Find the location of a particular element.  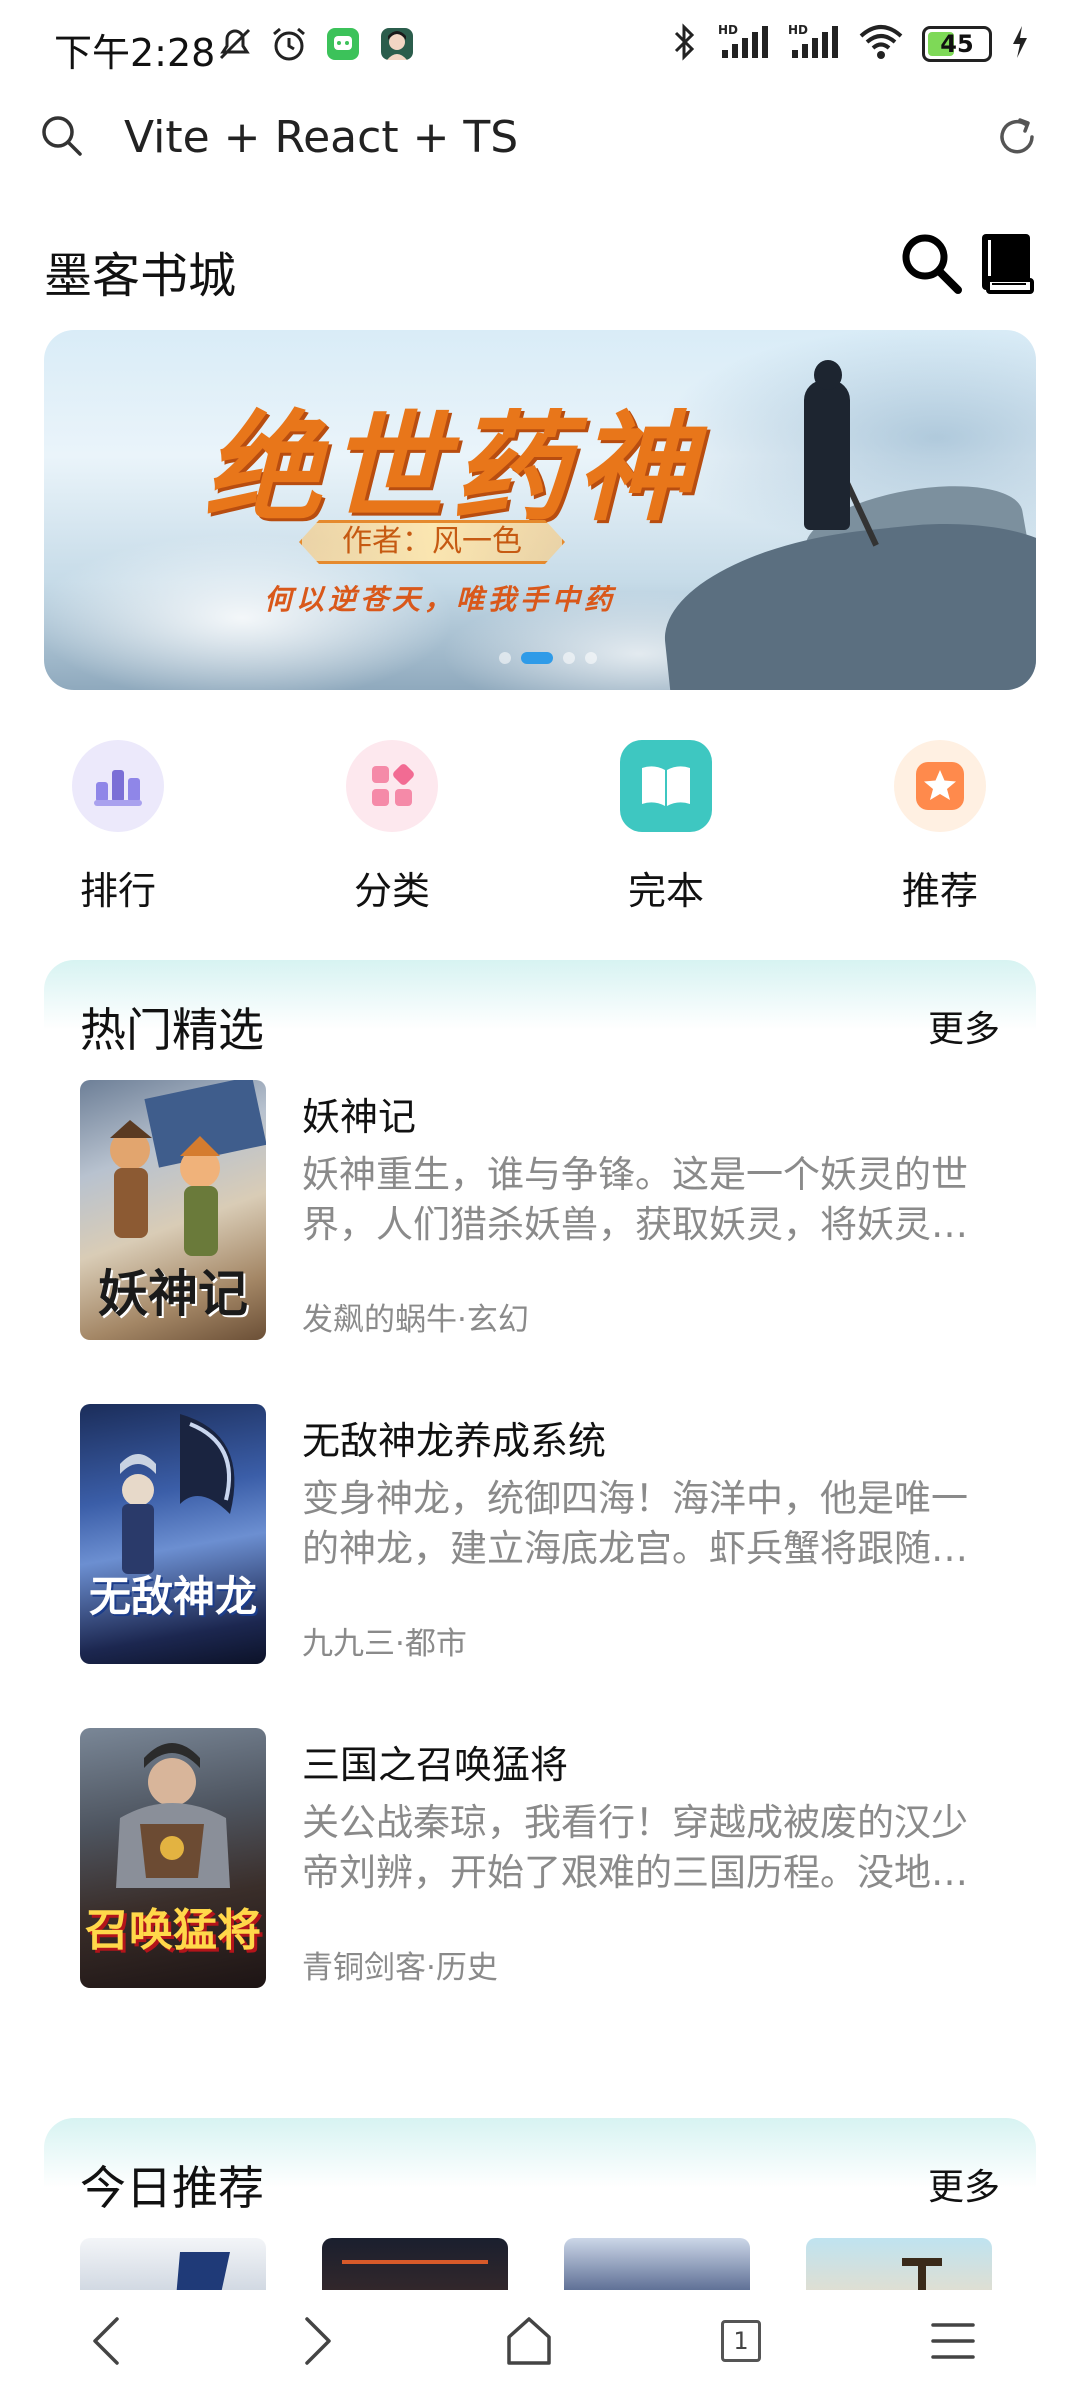

alarm-icon is located at coordinates (289, 44).